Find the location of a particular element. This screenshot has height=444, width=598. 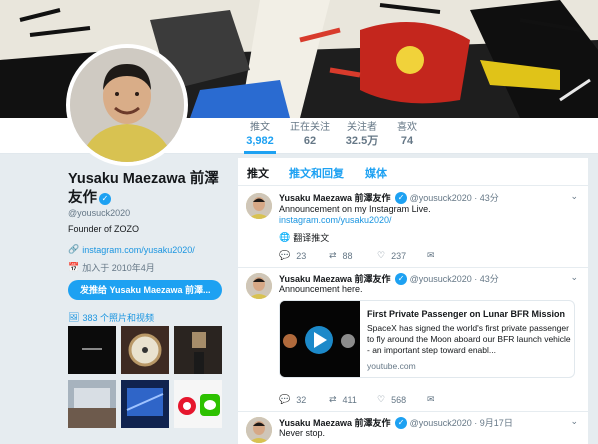

tab-media: 媒体 is located at coordinates (376, 173).